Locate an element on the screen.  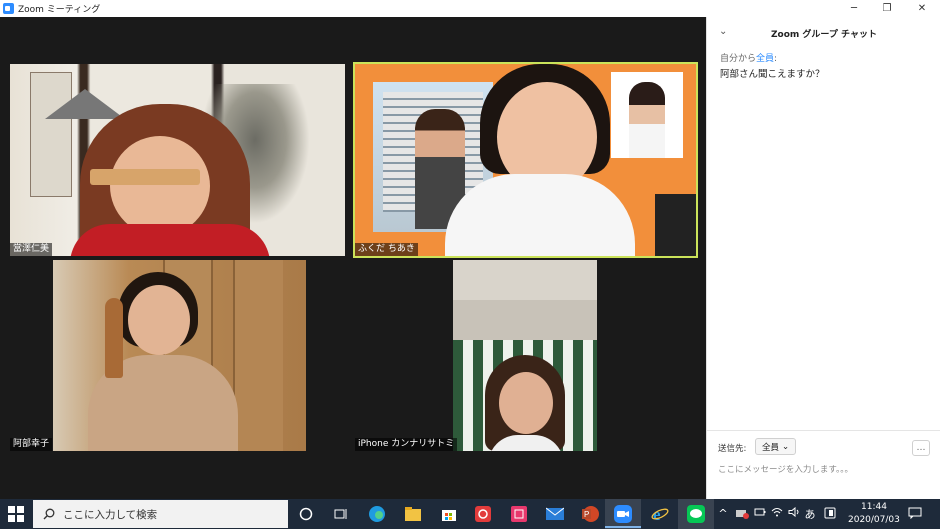
svg-text: P is located at coordinates (586, 514).